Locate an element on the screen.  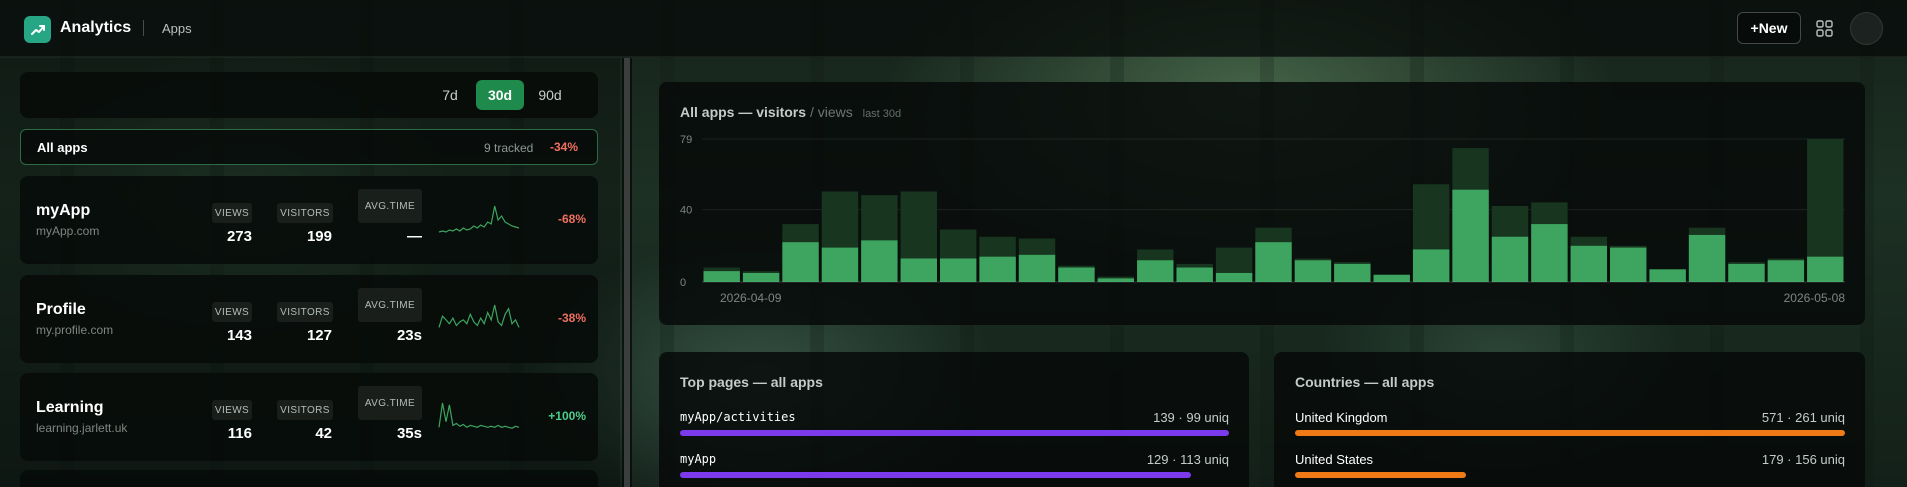
range-7d-button: 7d is located at coordinates (450, 95).